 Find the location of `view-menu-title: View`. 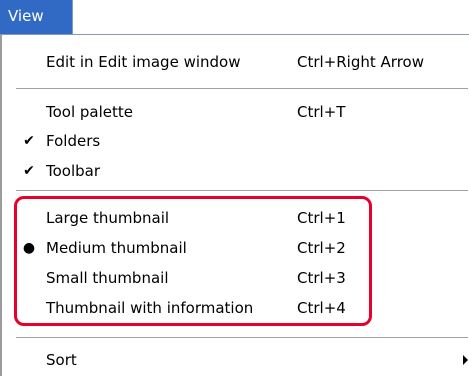

view-menu-title: View is located at coordinates (36, 17).